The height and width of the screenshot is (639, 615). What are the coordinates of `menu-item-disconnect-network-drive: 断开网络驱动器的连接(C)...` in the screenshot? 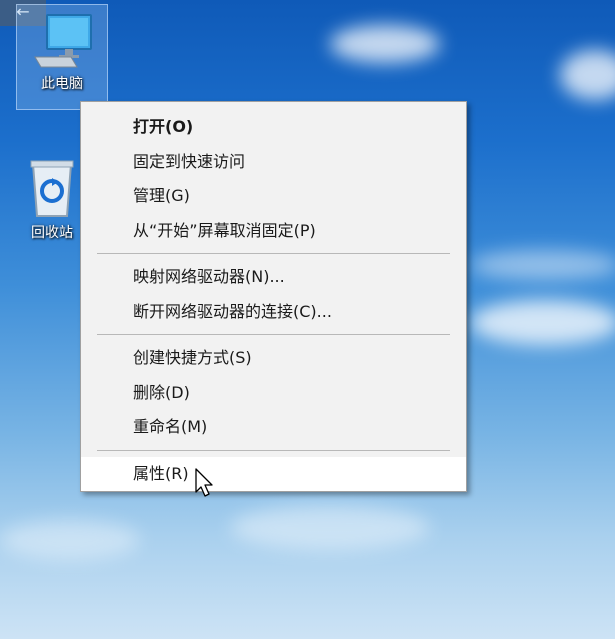 It's located at (273, 312).